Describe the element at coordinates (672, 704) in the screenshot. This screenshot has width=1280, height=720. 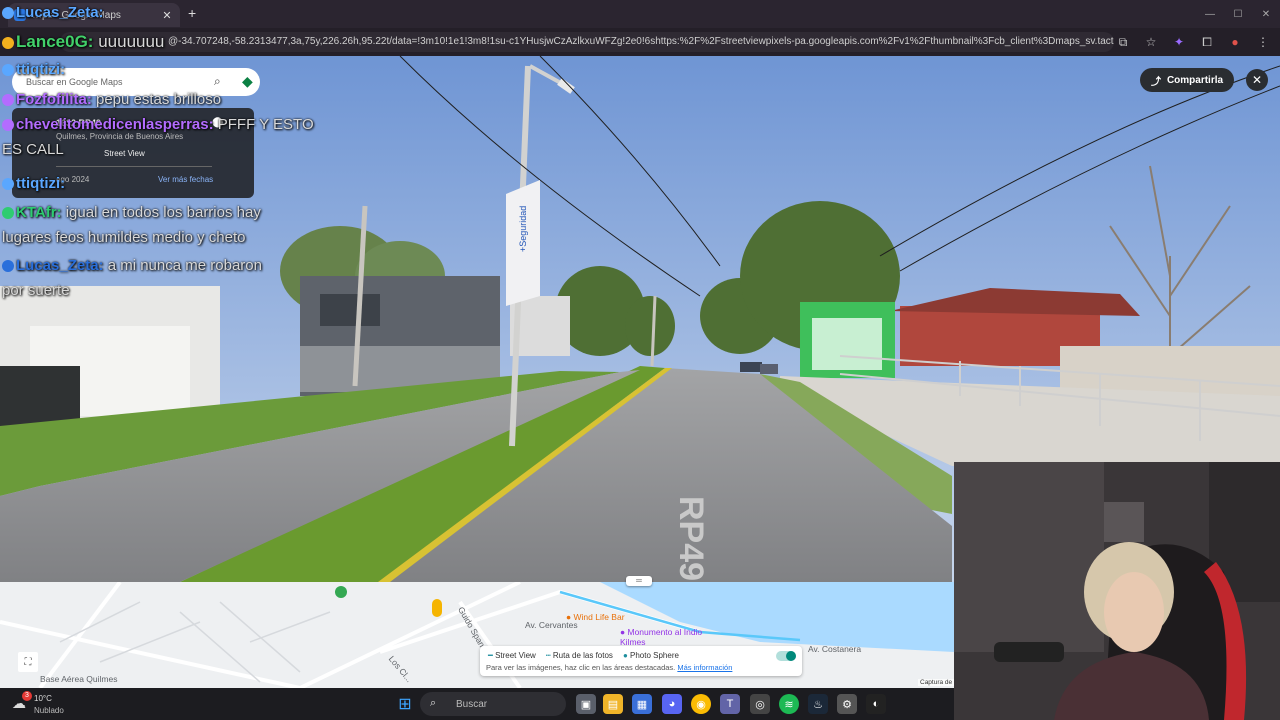
I see `discord-icon: ◕` at that location.